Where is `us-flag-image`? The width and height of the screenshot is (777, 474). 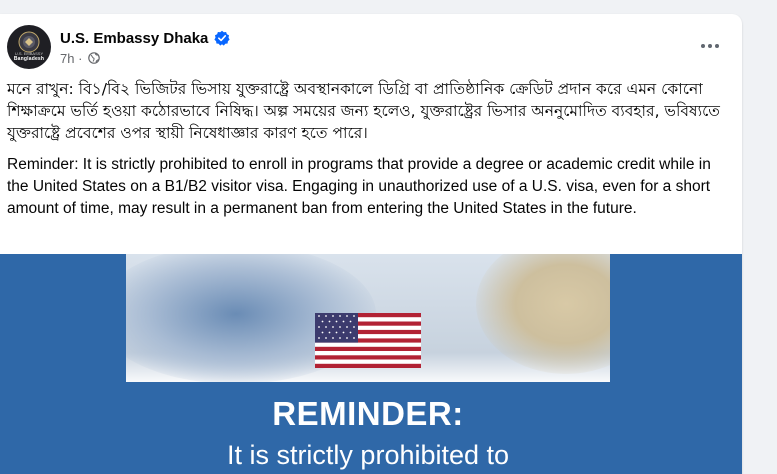
us-flag-image is located at coordinates (368, 340).